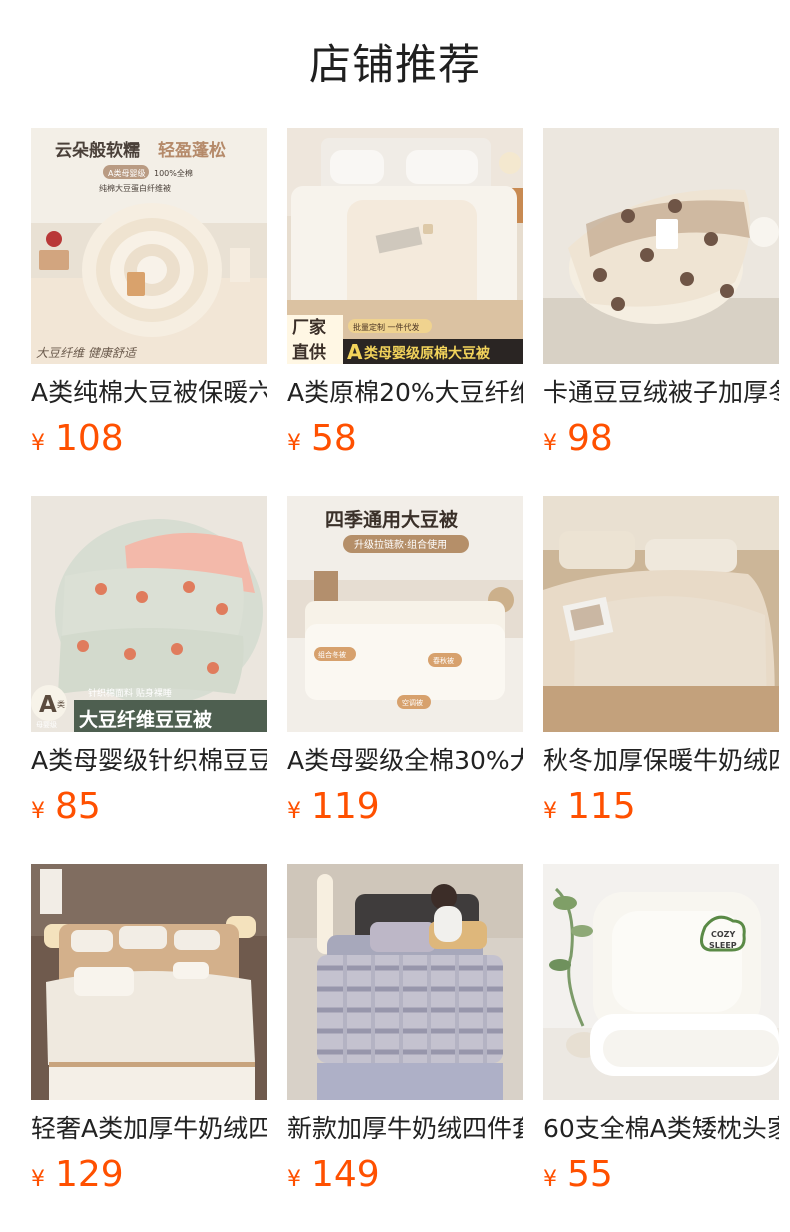 Image resolution: width=790 pixels, height=1232 pixels. Describe the element at coordinates (126, 173) in the screenshot. I see `image-tag: A类母婴级` at that location.